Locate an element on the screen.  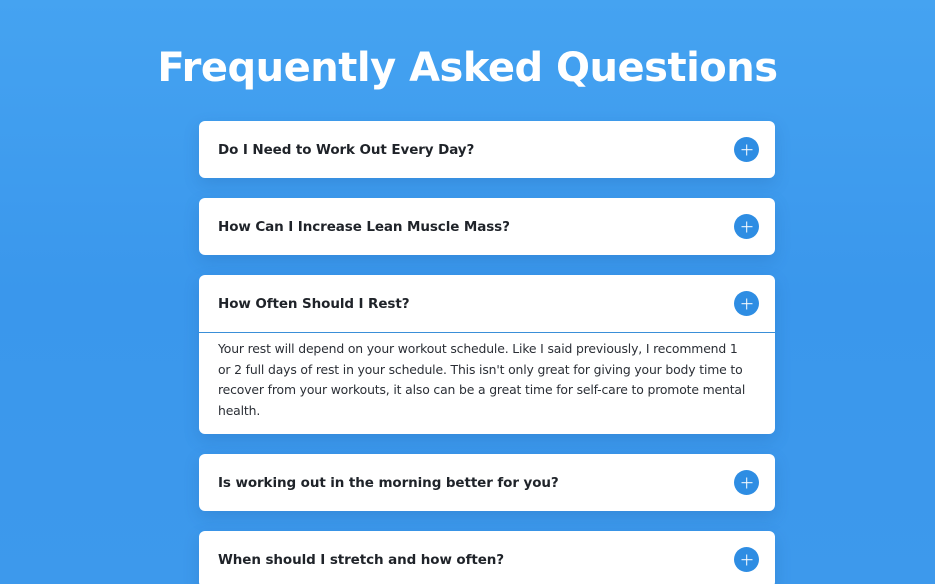
faq-item: How Can I Increase Lean Muscle Mass? is located at coordinates (487, 226).